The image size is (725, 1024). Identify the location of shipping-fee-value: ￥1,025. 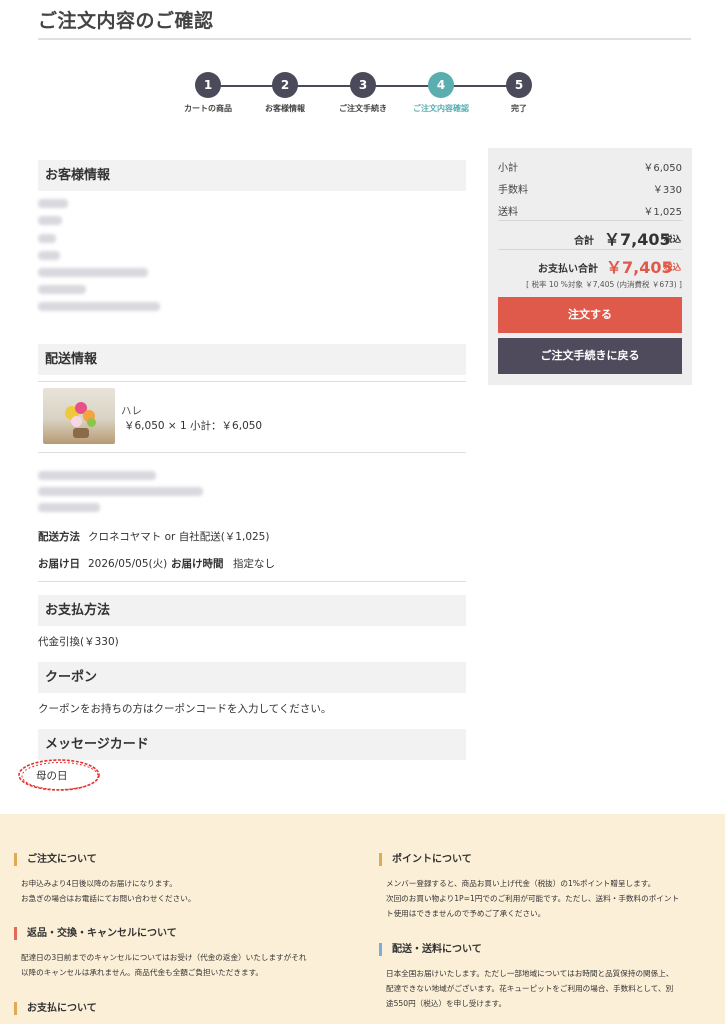
(662, 212).